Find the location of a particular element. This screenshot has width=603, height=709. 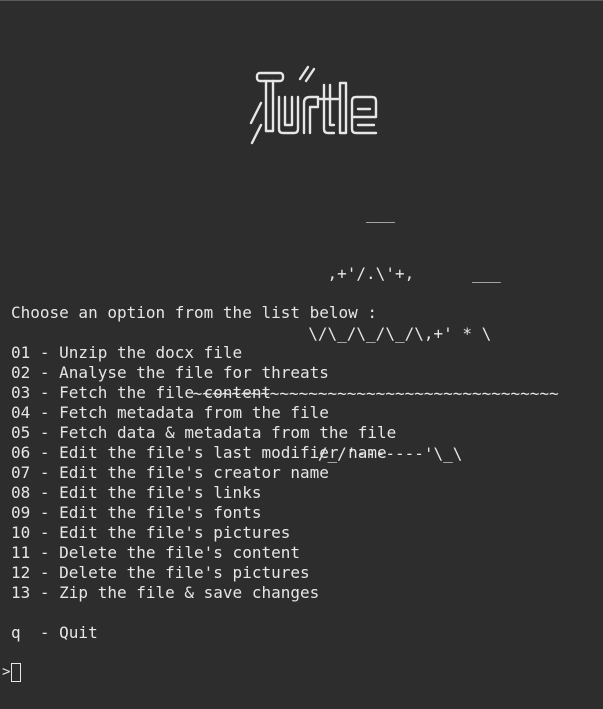

menu-option-fetch-metadata: 04 - Fetch metadata from the file is located at coordinates (203, 413).